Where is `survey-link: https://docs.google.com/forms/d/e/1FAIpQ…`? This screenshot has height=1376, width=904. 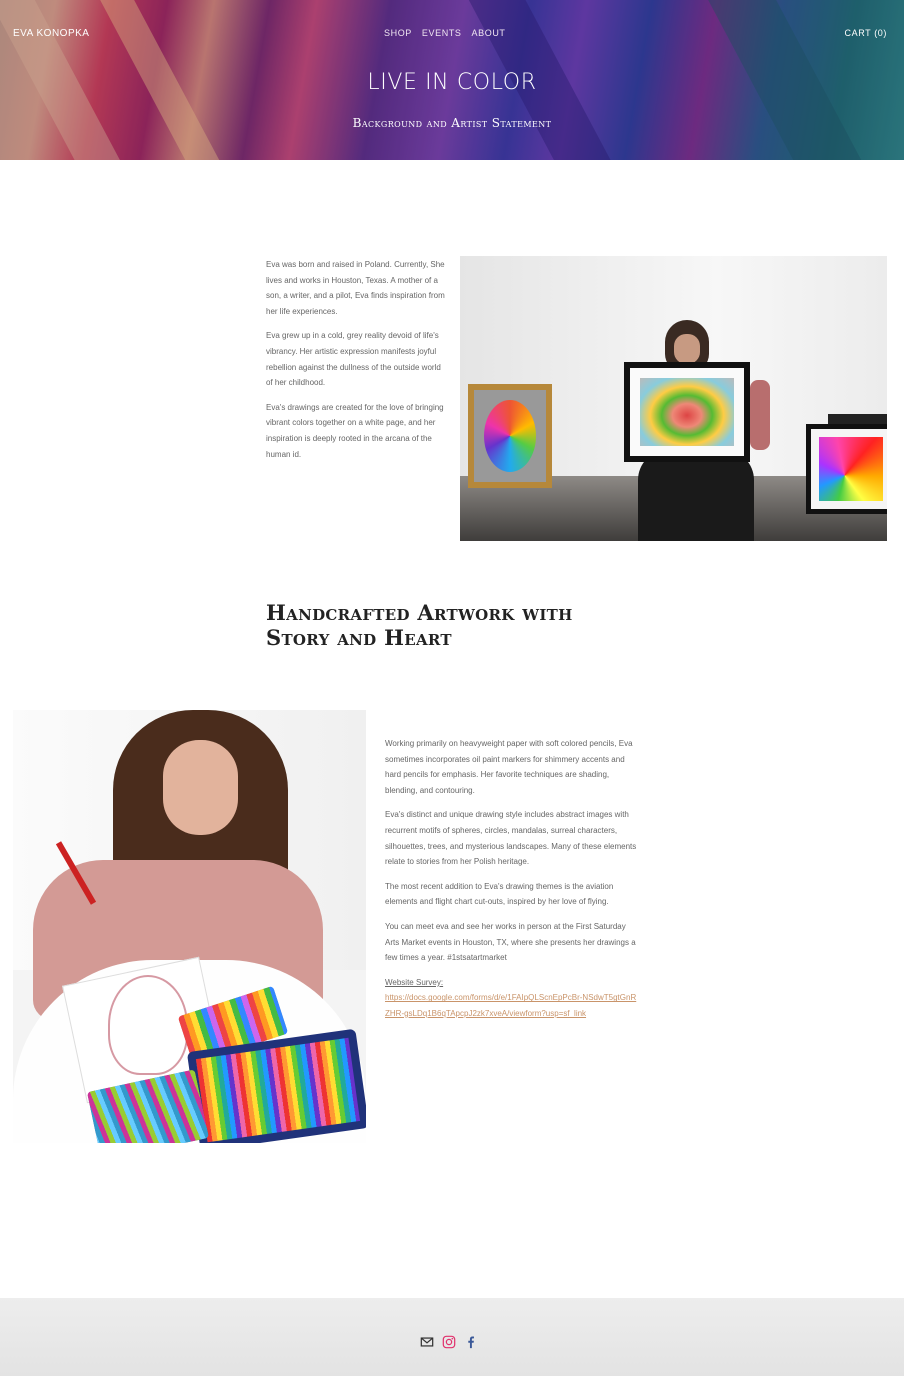 survey-link: https://docs.google.com/forms/d/e/1FAIpQ… is located at coordinates (511, 1005).